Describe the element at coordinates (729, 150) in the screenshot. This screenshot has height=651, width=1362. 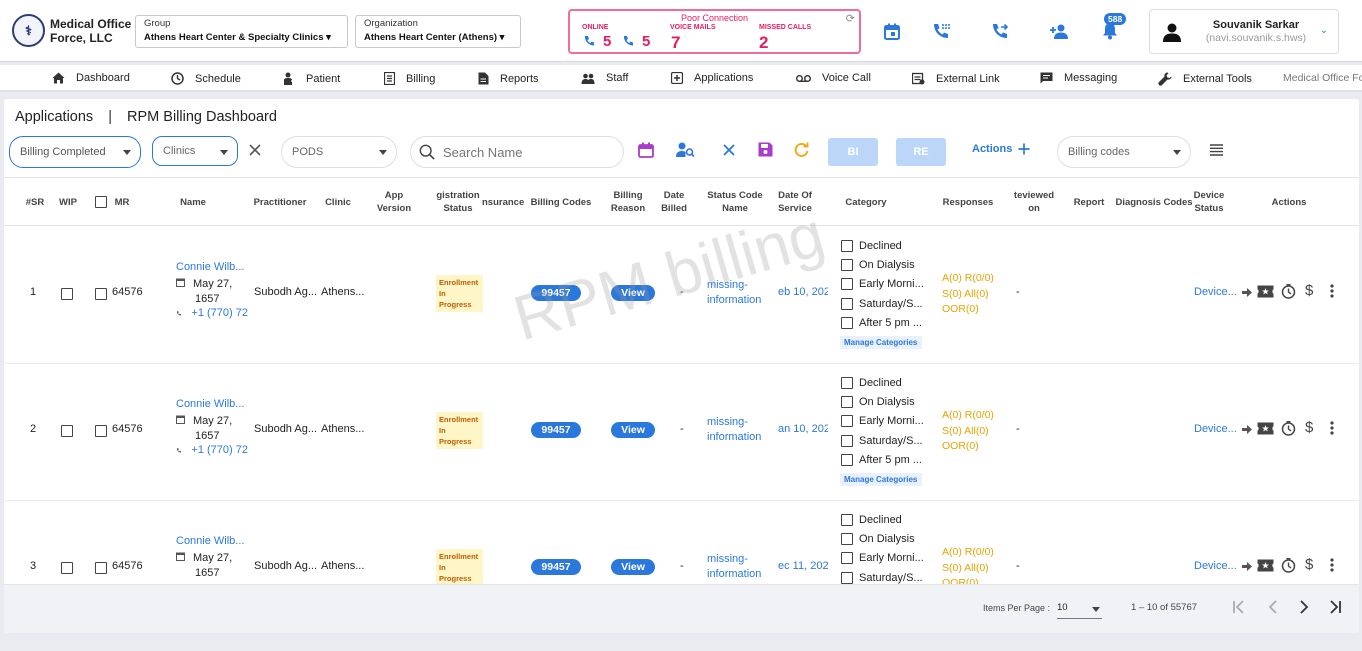
I see `clear-icon` at that location.